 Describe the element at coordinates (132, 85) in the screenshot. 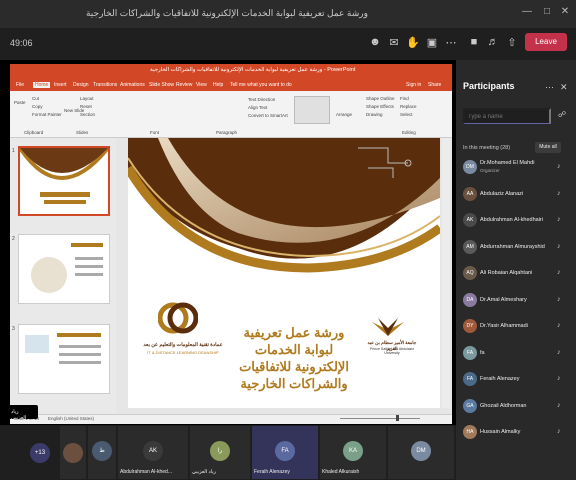

I see `tab-animations: Animations` at that location.